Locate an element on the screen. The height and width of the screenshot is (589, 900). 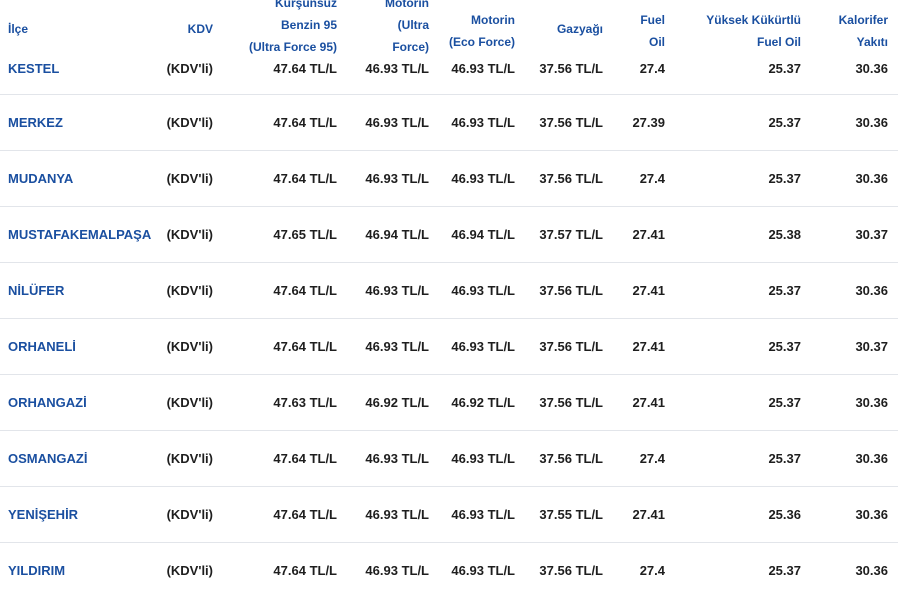
header-district: İlçe is located at coordinates (77, 30).